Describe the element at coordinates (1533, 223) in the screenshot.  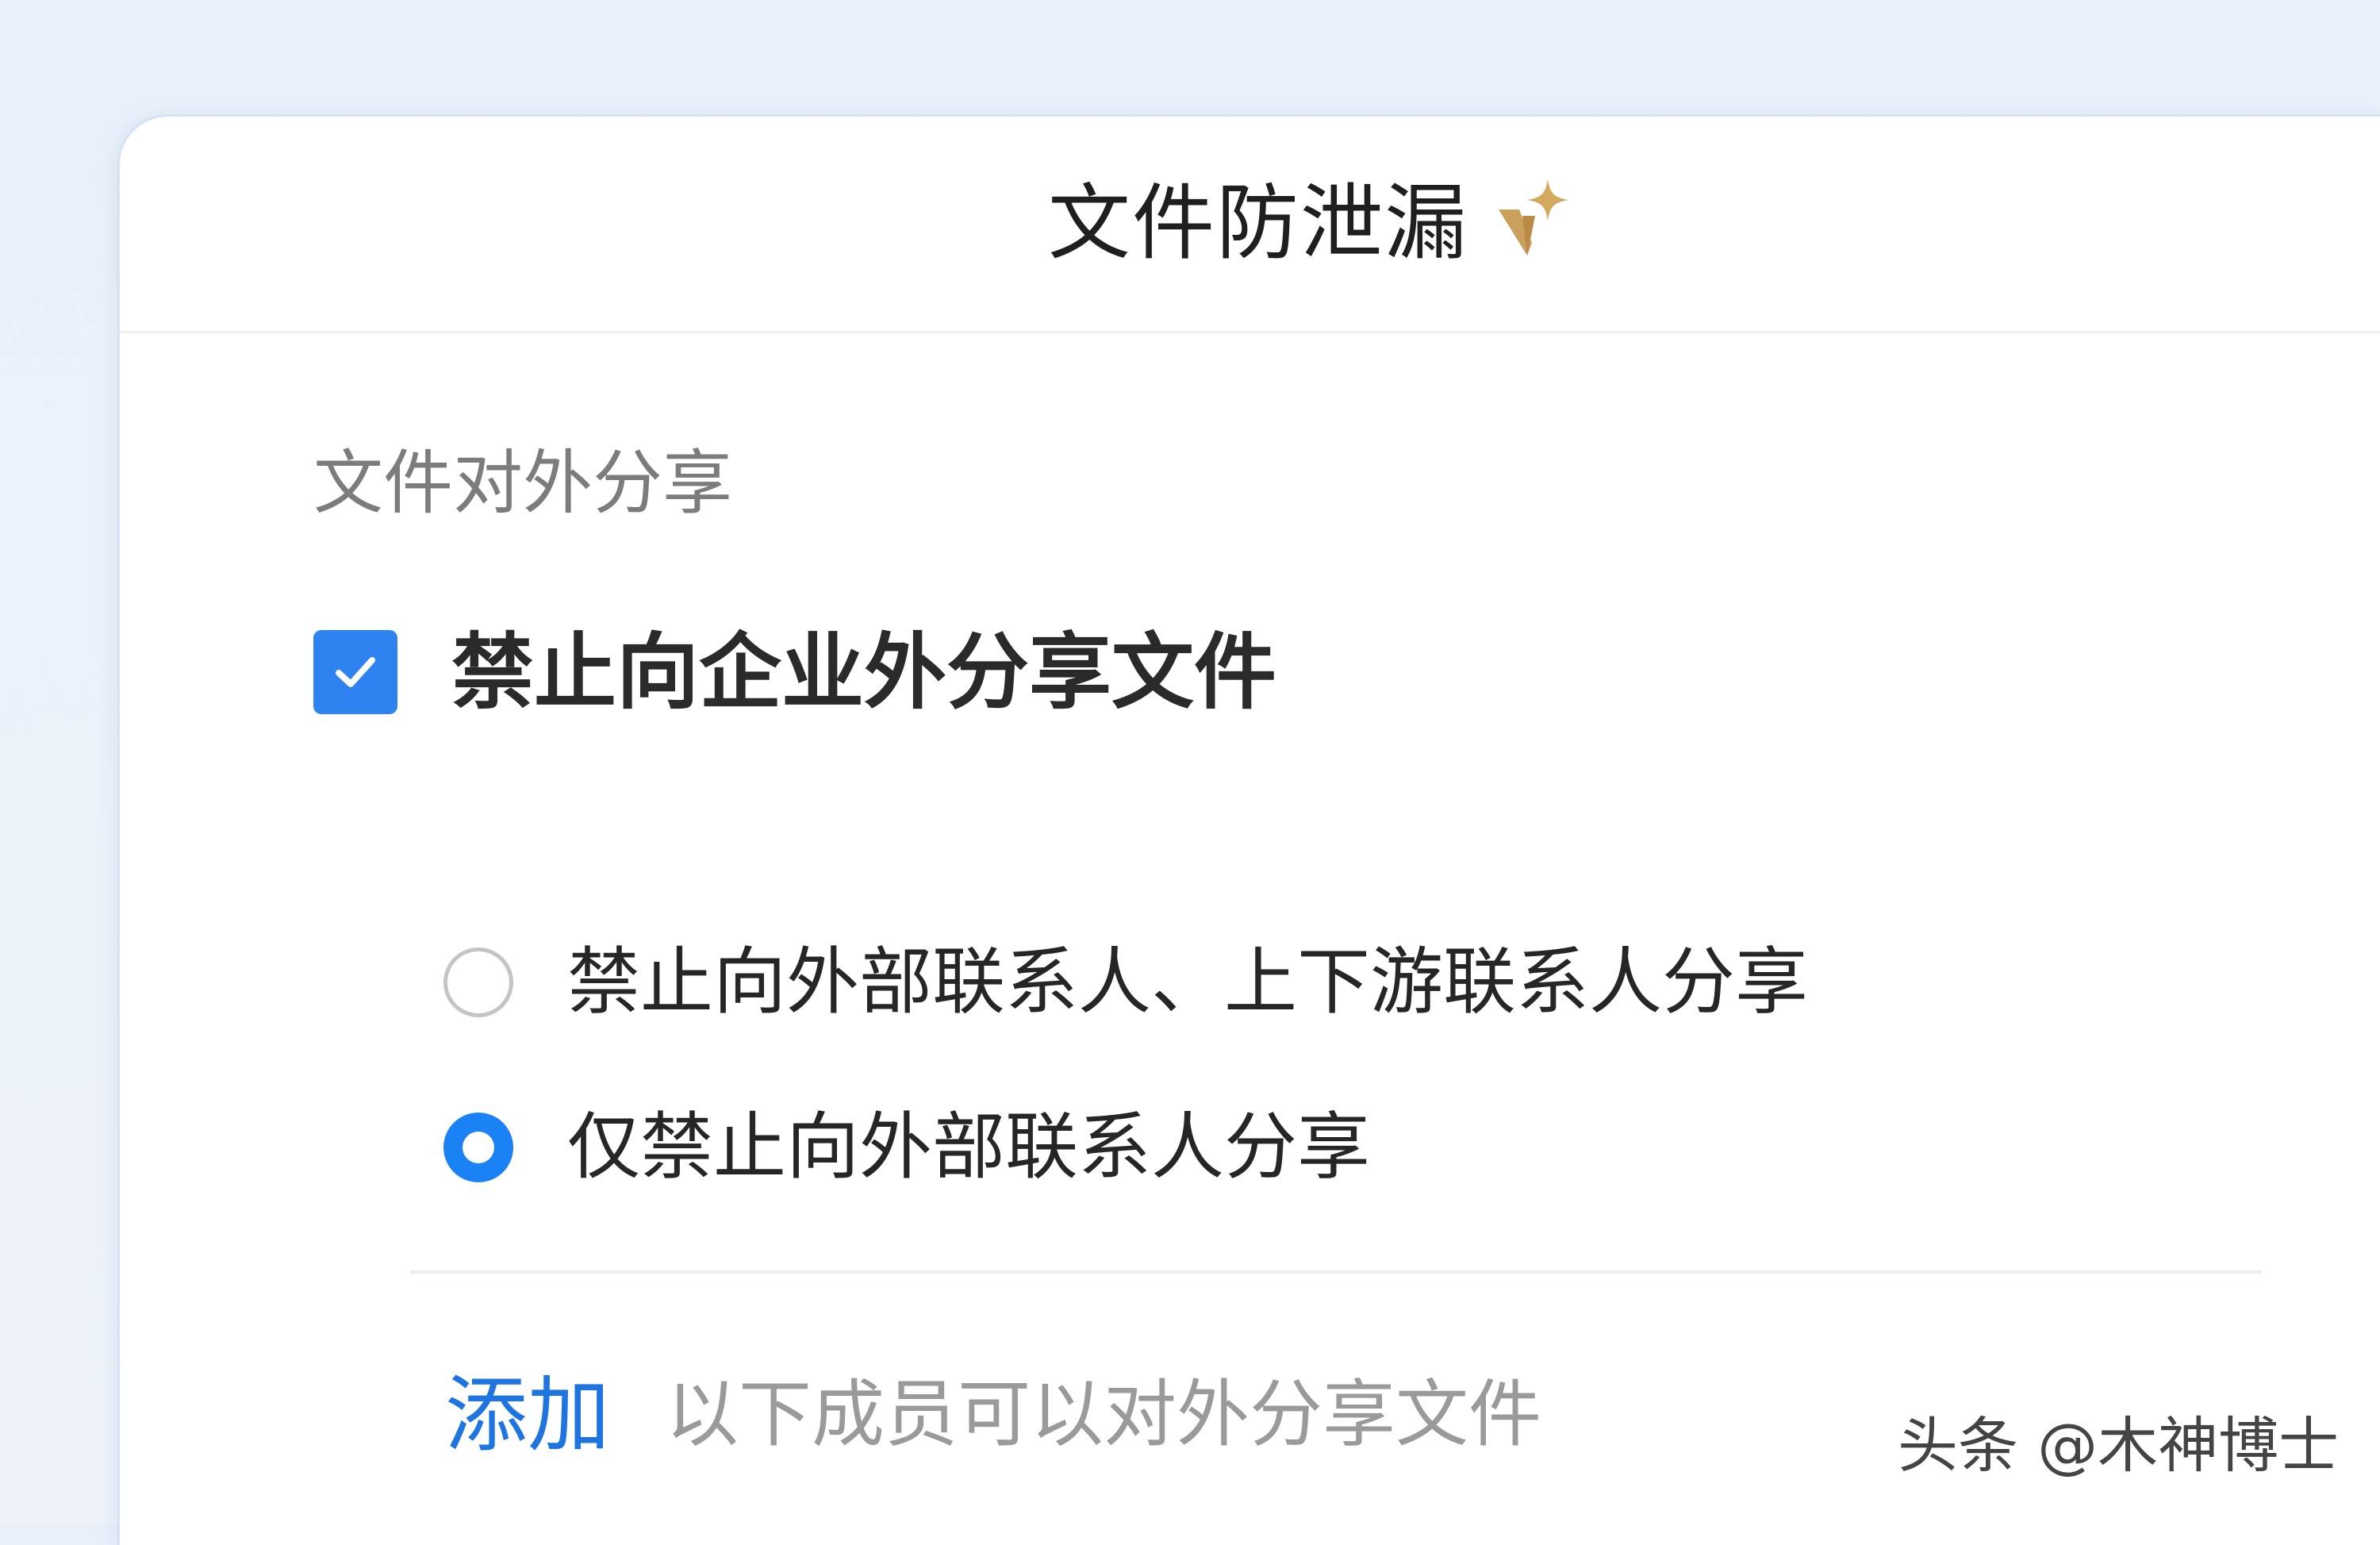
I see `sparkle-v-icon` at that location.